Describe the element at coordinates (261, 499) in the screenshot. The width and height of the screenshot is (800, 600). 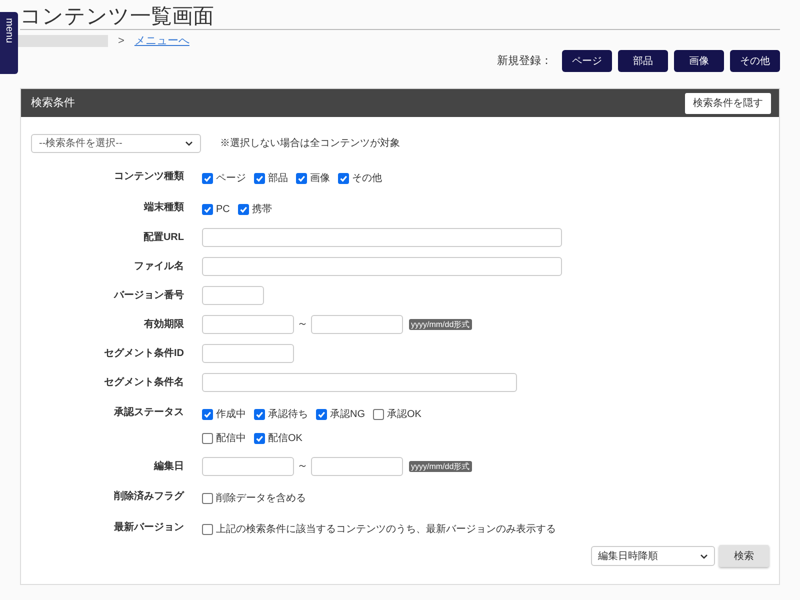
I see `checkbox-label: 削除データを含める` at that location.